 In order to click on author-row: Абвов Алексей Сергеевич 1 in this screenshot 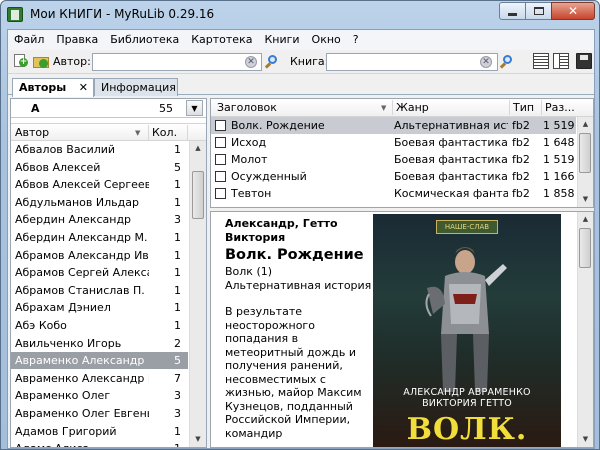, I will do `click(99, 185)`.